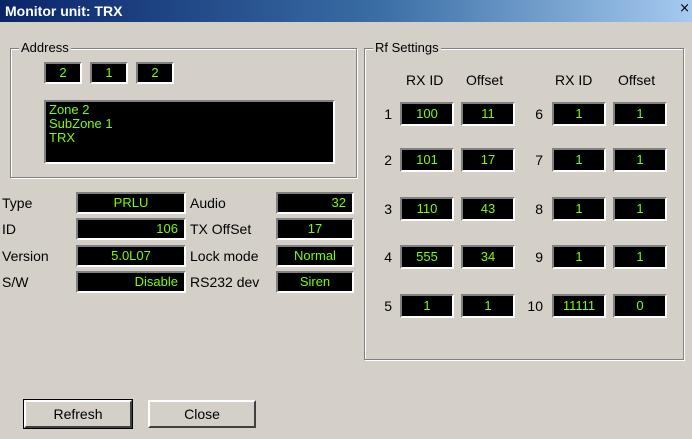 The height and width of the screenshot is (439, 692). What do you see at coordinates (488, 114) in the screenshot?
I see `rf-offset-field: 11` at bounding box center [488, 114].